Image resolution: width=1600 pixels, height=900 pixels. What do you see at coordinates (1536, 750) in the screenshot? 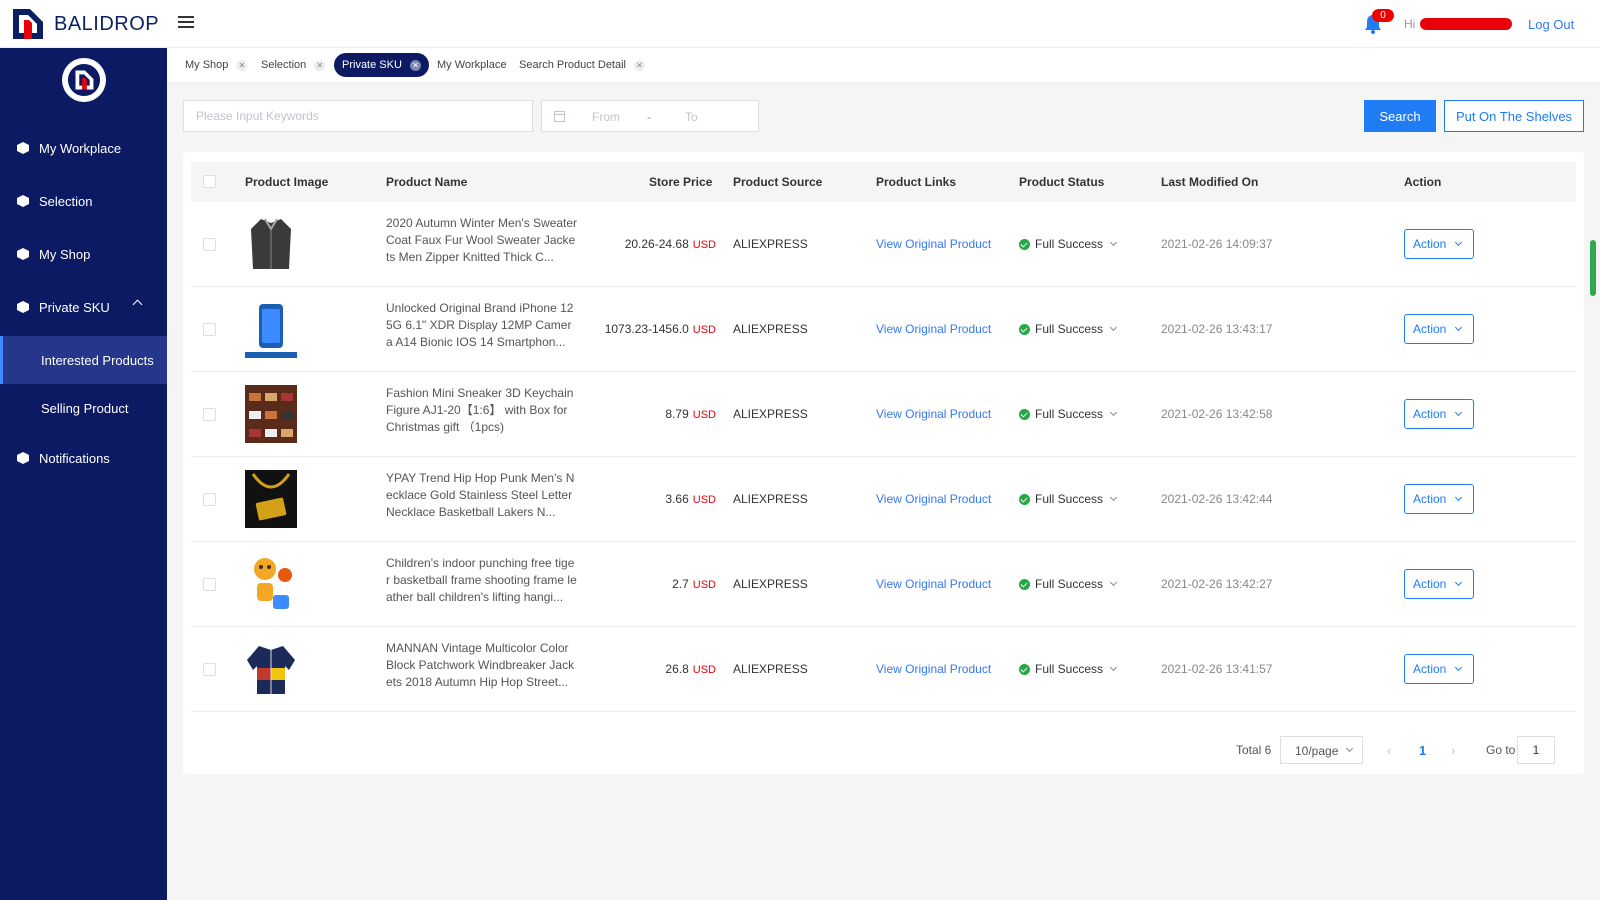
I see `goto-page-input` at bounding box center [1536, 750].